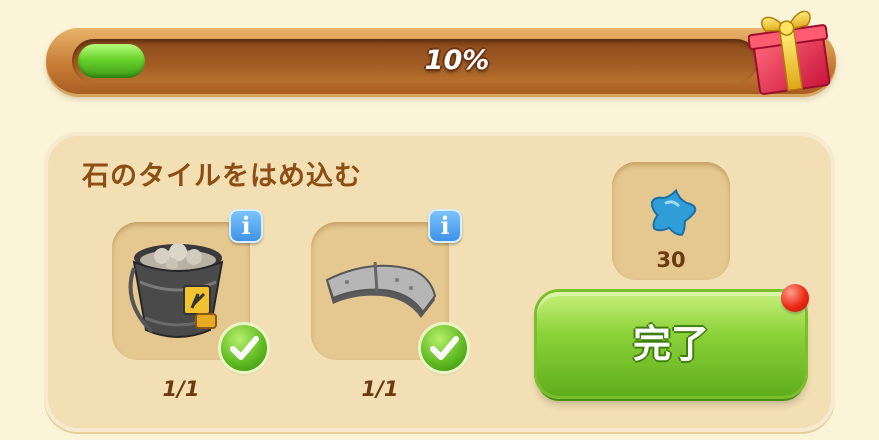  I want to click on notification-dot, so click(795, 298).